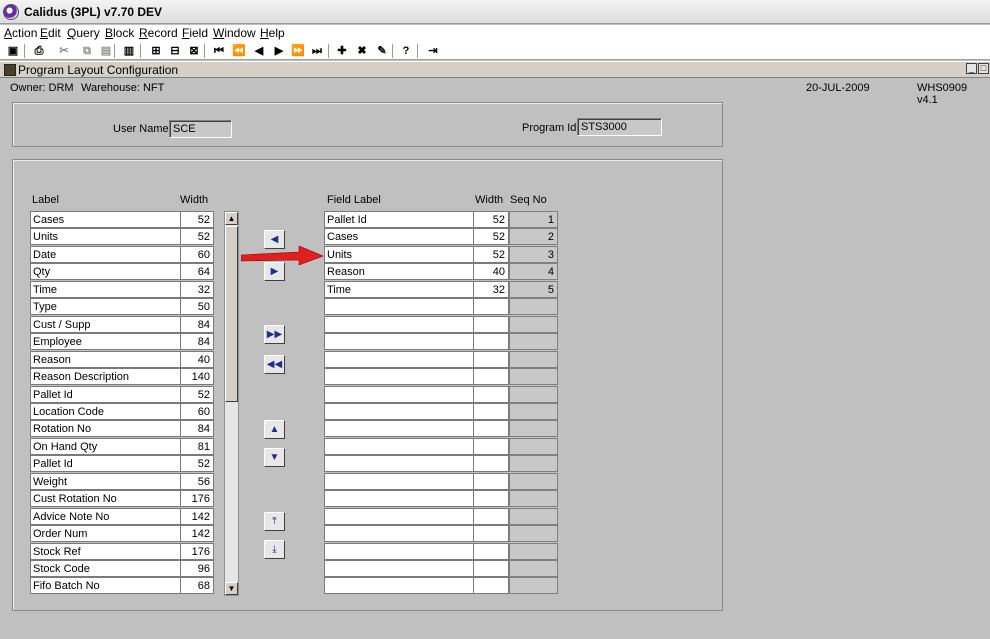  I want to click on available-field-label: Date, so click(105, 254).